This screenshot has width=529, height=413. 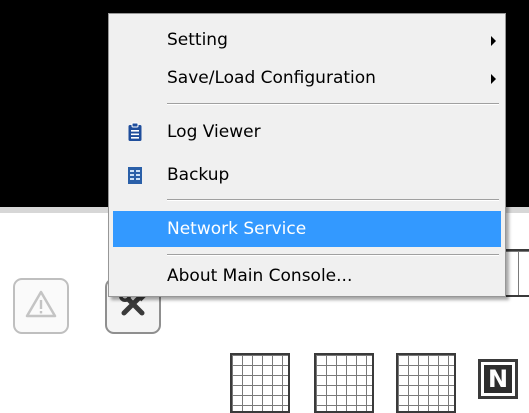 I want to click on menu-item-backup: Backup, so click(x=307, y=175).